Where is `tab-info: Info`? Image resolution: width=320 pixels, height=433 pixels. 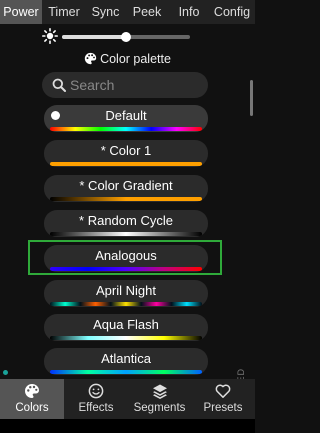
tab-info: Info is located at coordinates (189, 12).